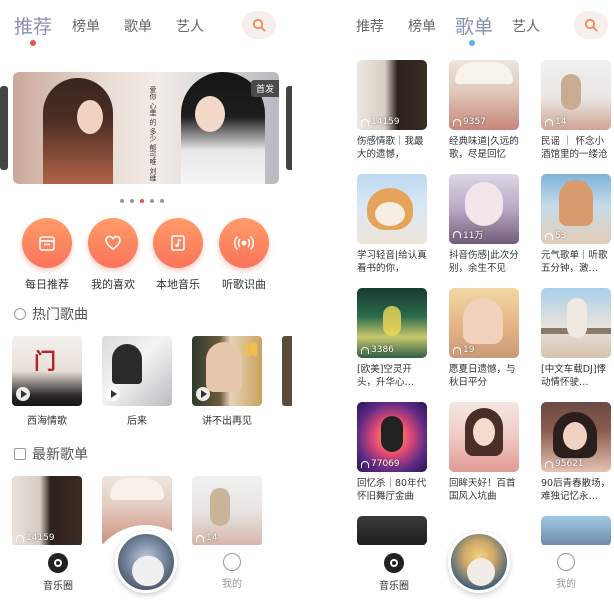 Image resolution: width=614 pixels, height=603 pixels. Describe the element at coordinates (484, 110) in the screenshot. I see `playlist-card: 9357 经典味道|久远的歌，尽是回忆` at that location.